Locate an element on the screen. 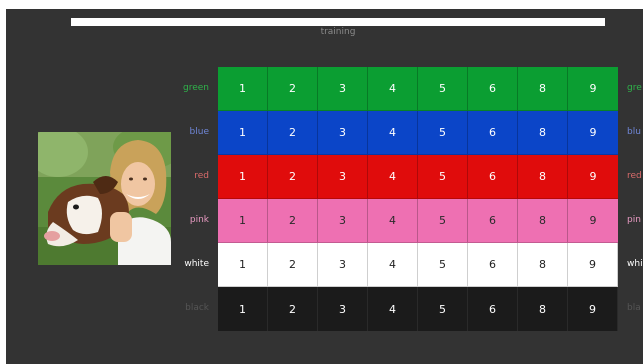 Image resolution: width=643 pixels, height=364 pixels. woman-with-dog-photo is located at coordinates (104, 198).